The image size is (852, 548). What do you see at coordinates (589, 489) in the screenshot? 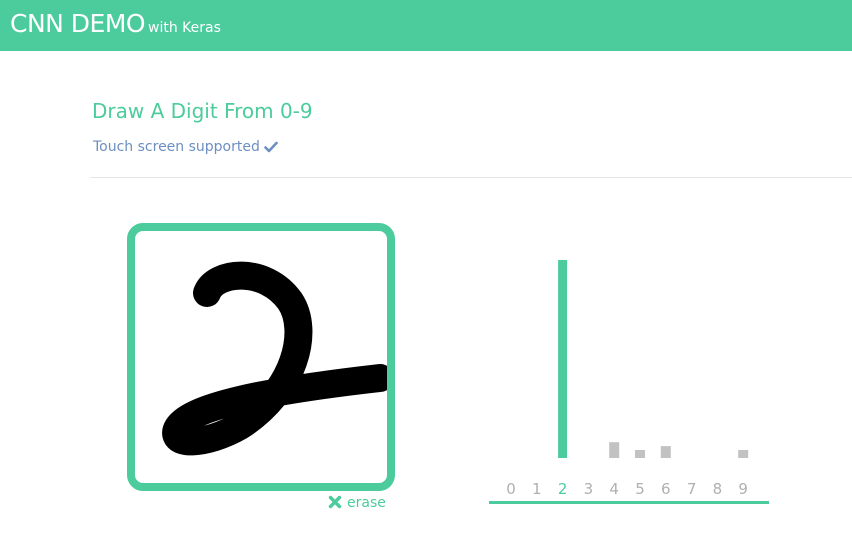
I see `tick-label-3: 3` at bounding box center [589, 489].